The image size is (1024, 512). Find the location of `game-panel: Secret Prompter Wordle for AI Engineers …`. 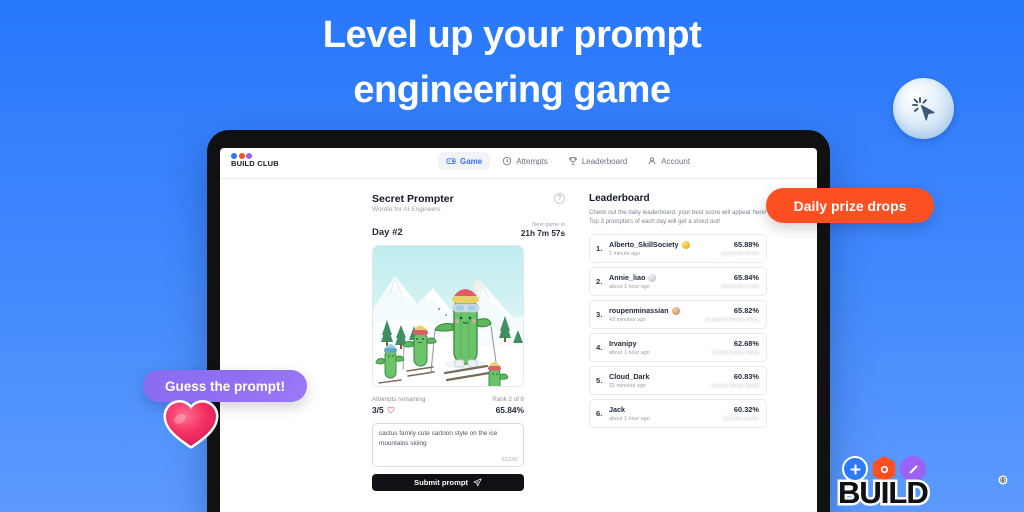

game-panel: Secret Prompter Wordle for AI Engineers … is located at coordinates (468, 342).